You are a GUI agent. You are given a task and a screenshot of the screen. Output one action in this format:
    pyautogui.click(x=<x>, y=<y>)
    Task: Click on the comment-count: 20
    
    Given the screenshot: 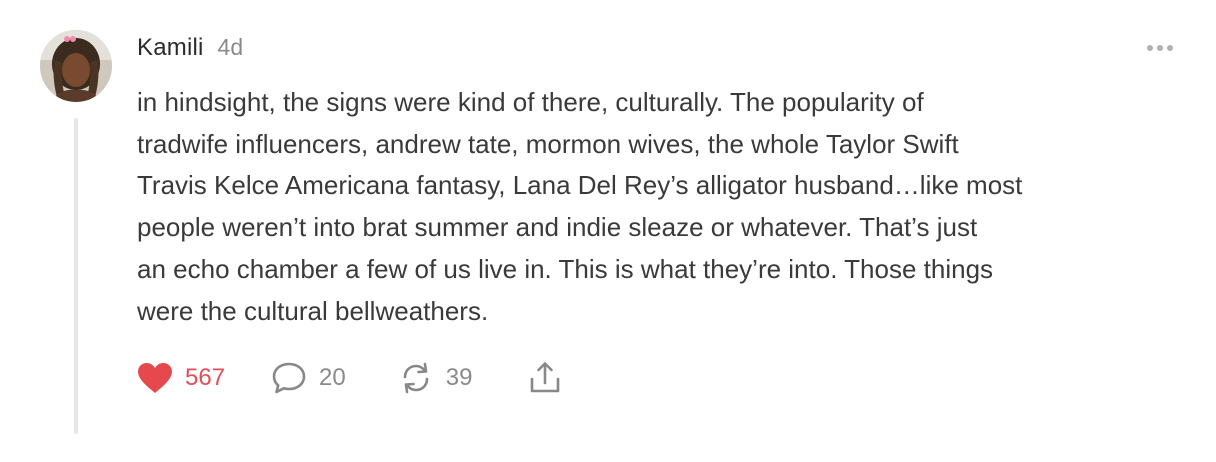 What is the action you would take?
    pyautogui.click(x=332, y=377)
    